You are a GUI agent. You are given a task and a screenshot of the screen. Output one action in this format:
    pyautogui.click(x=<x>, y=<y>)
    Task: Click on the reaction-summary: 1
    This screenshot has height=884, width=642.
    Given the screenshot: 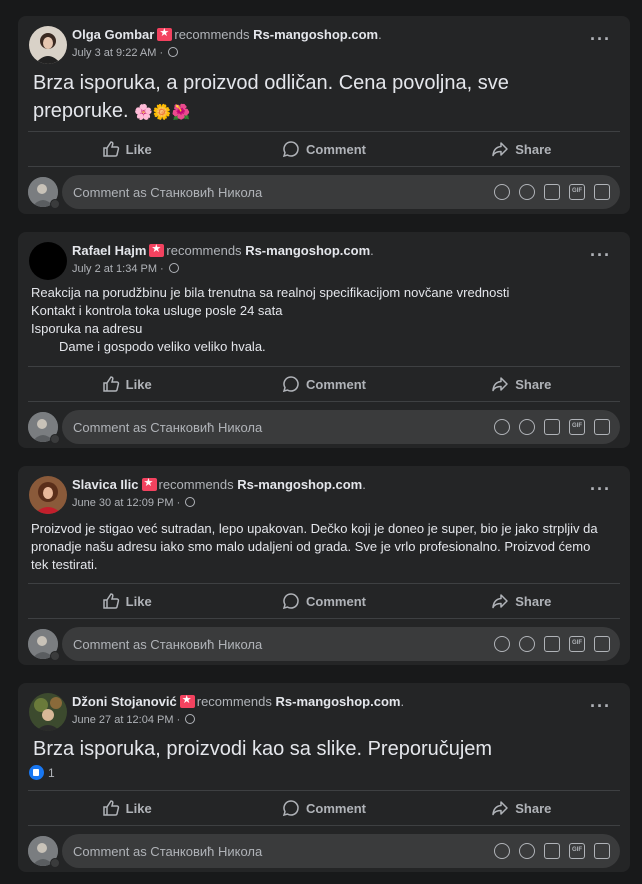 What is the action you would take?
    pyautogui.click(x=324, y=775)
    